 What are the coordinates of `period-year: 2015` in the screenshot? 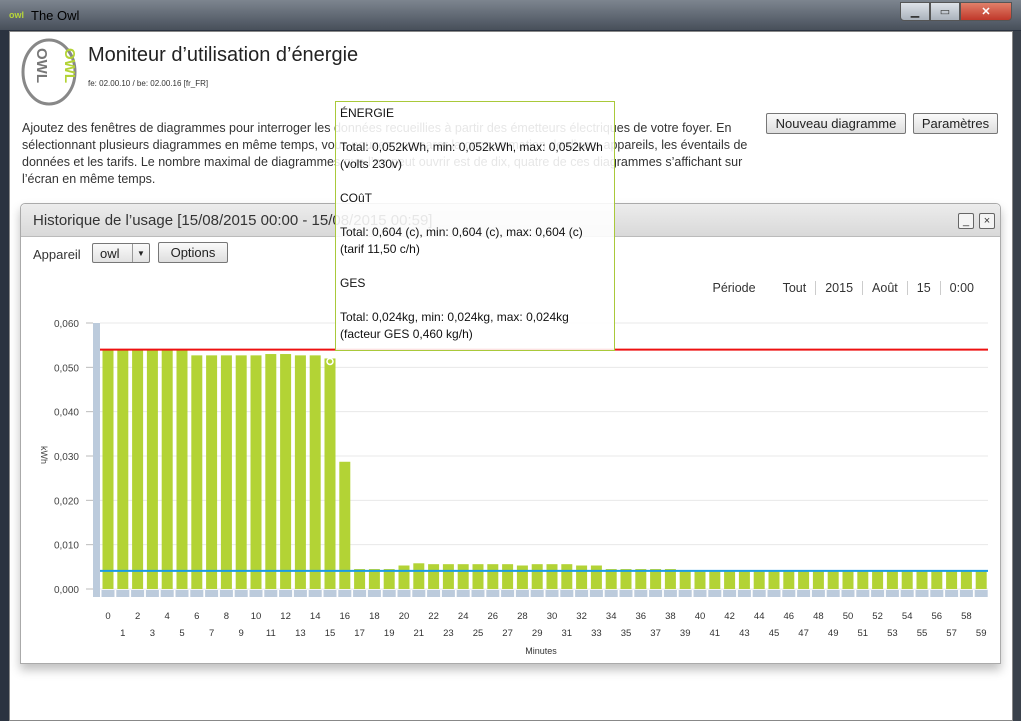 It's located at (838, 288).